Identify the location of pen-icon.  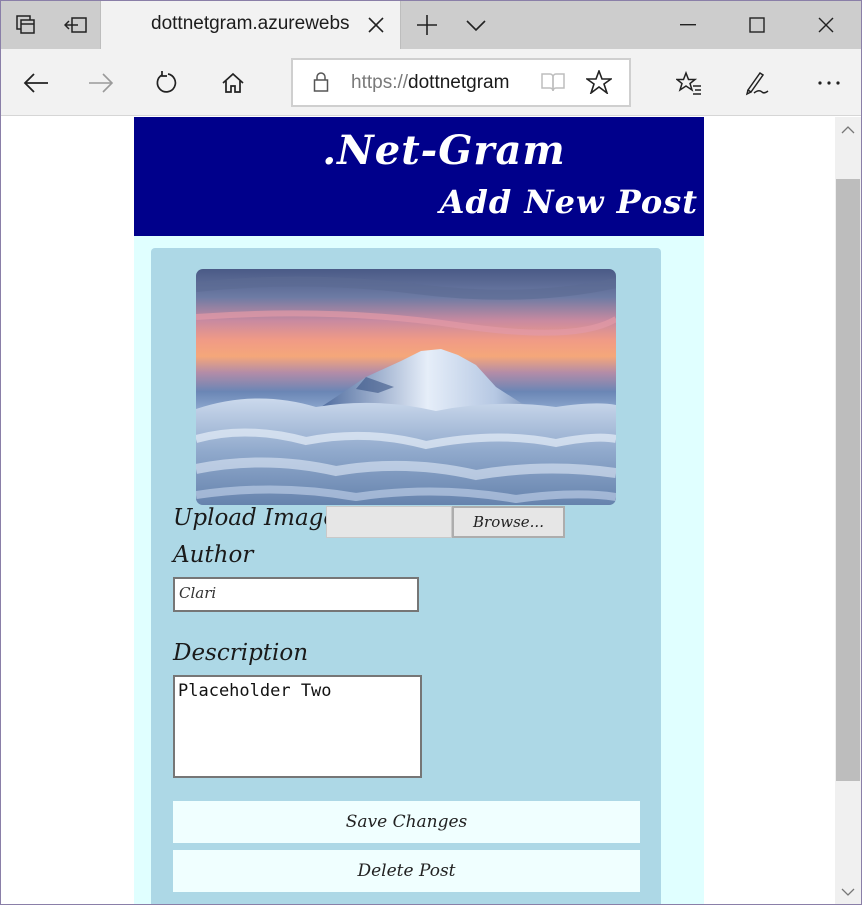
(756, 83).